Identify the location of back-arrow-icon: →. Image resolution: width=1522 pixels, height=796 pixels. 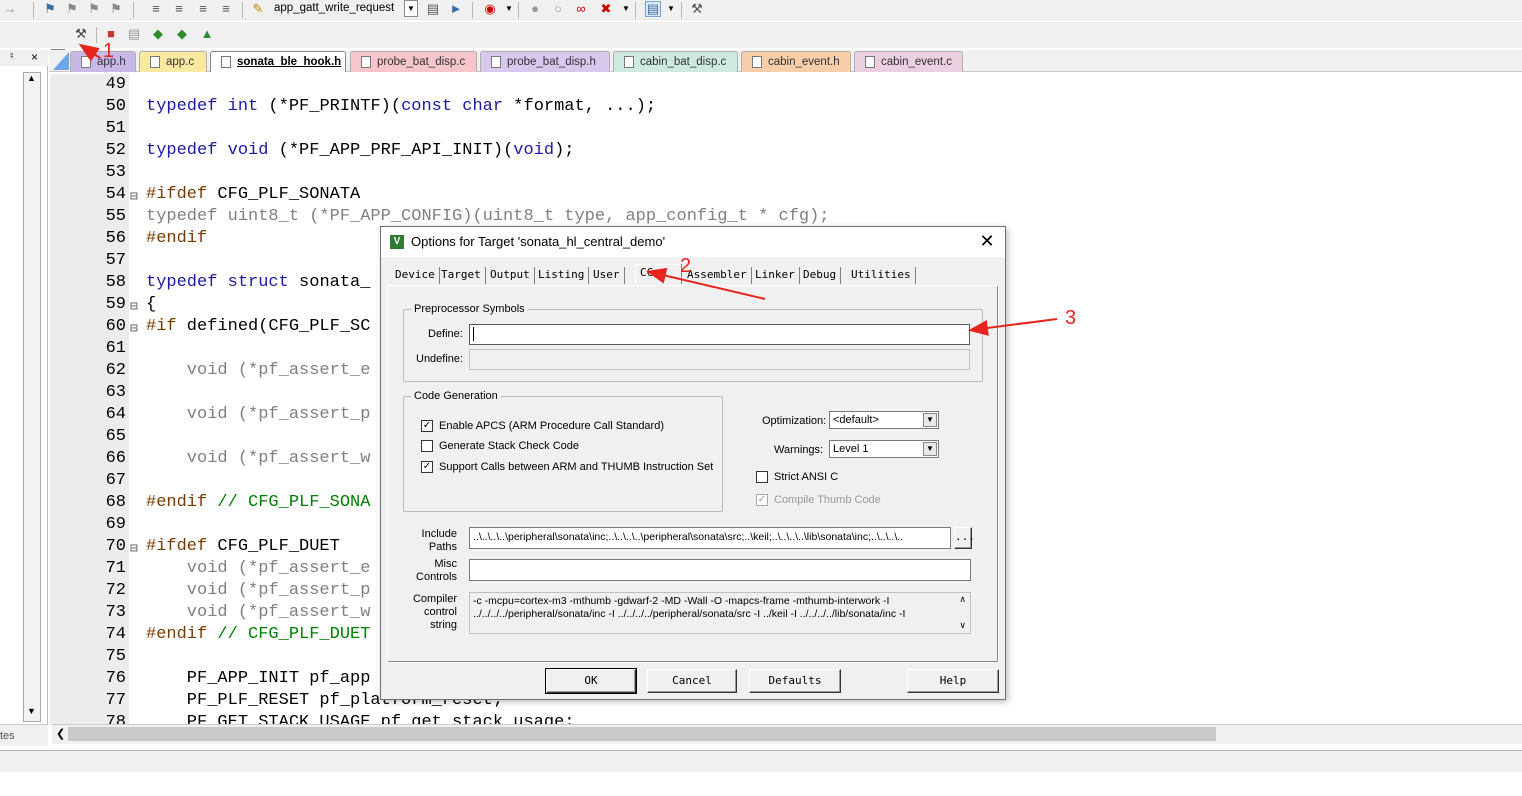
(10, 9).